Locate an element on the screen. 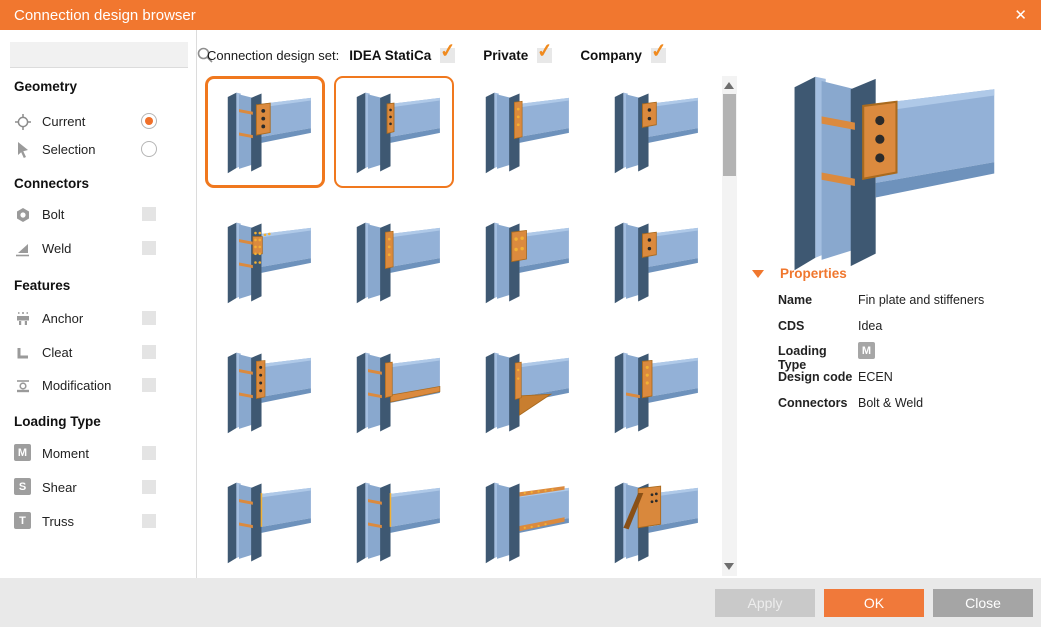 This screenshot has height=627, width=1041. sidebar-item-label: Cleat is located at coordinates (57, 352).